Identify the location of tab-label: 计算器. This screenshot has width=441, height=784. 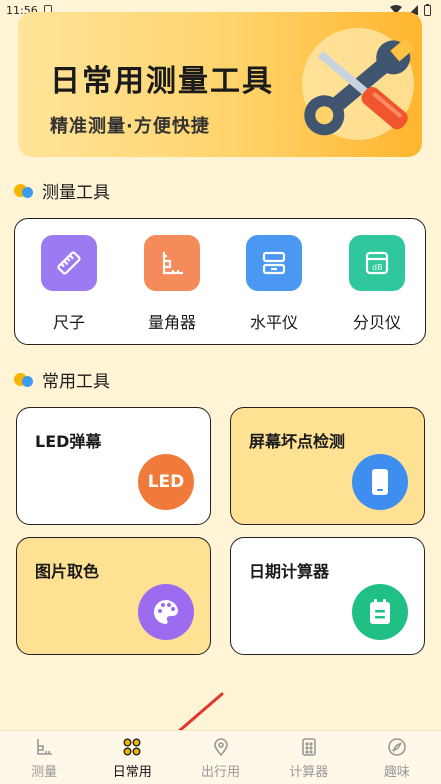
(309, 772).